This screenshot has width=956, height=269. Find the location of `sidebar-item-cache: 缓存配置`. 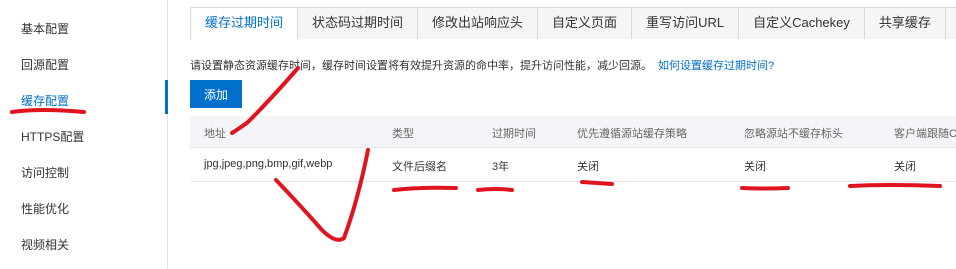

sidebar-item-cache: 缓存配置 is located at coordinates (45, 100).